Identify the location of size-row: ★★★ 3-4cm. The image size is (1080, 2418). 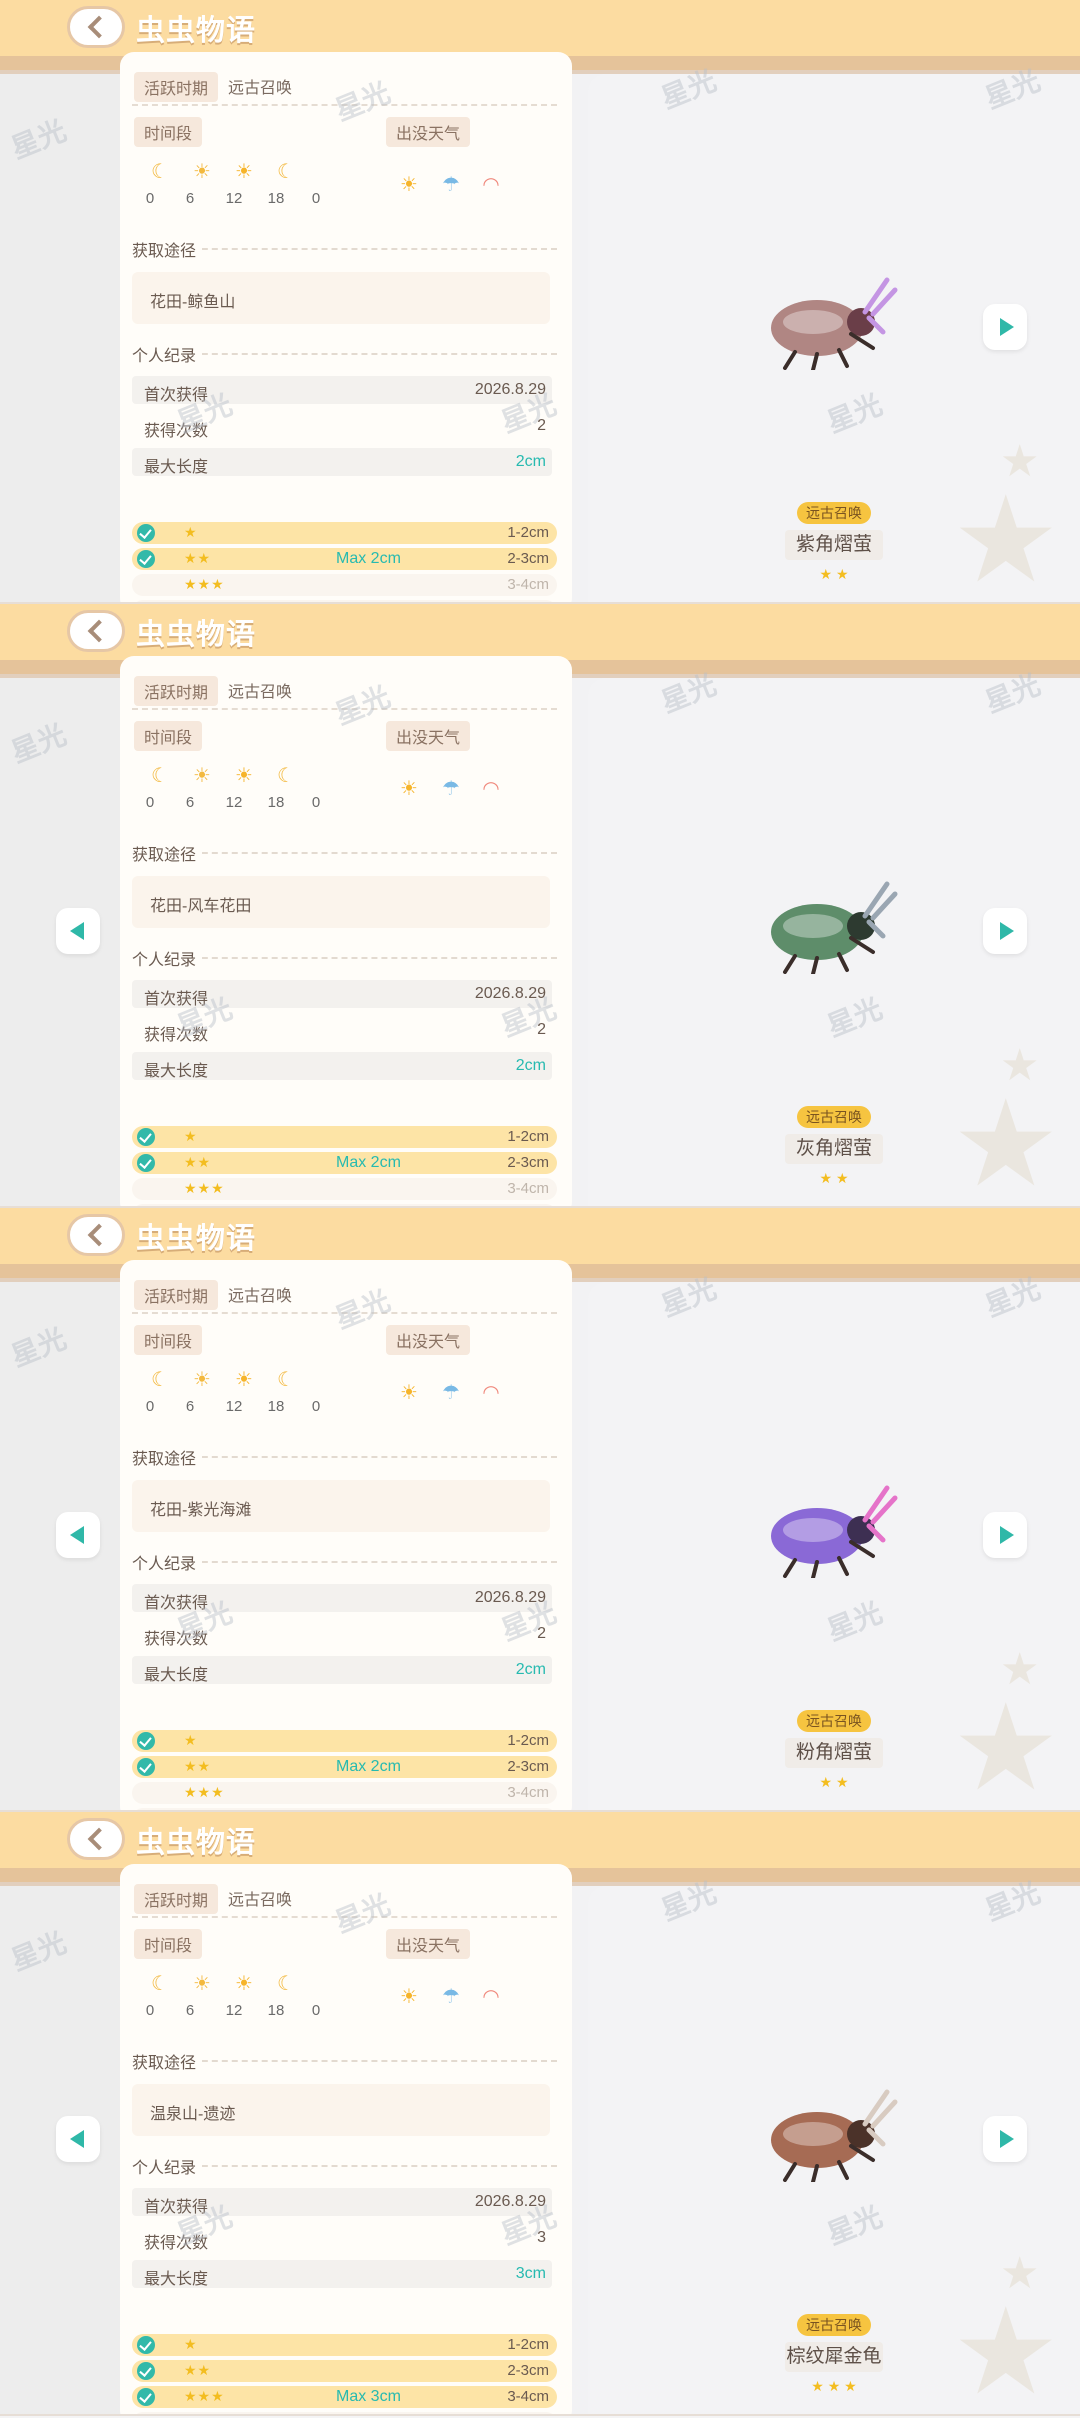
(344, 1793).